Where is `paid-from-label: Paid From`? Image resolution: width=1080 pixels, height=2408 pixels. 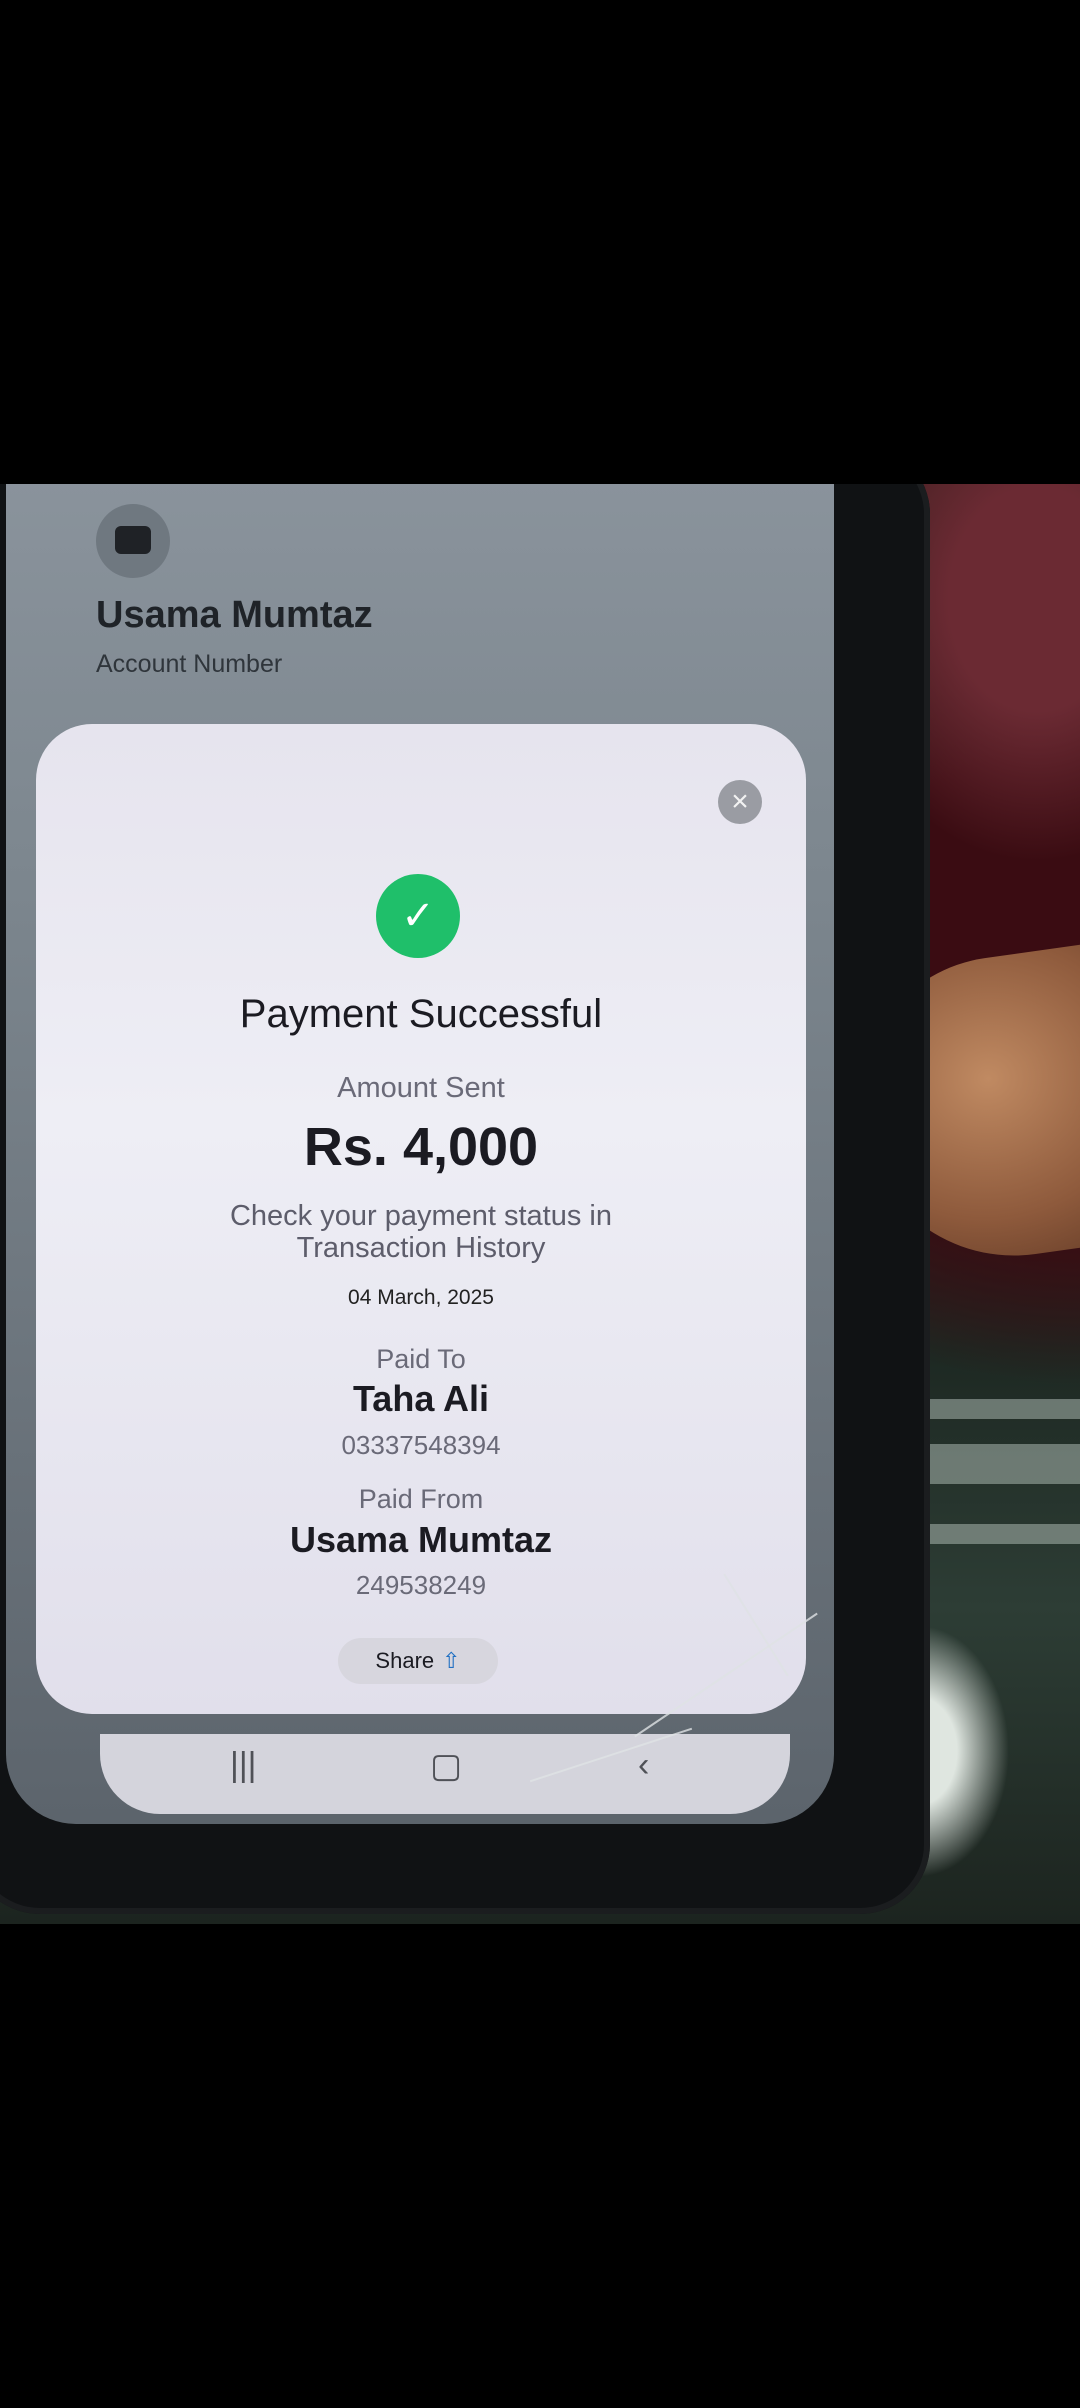 paid-from-label: Paid From is located at coordinates (421, 1499).